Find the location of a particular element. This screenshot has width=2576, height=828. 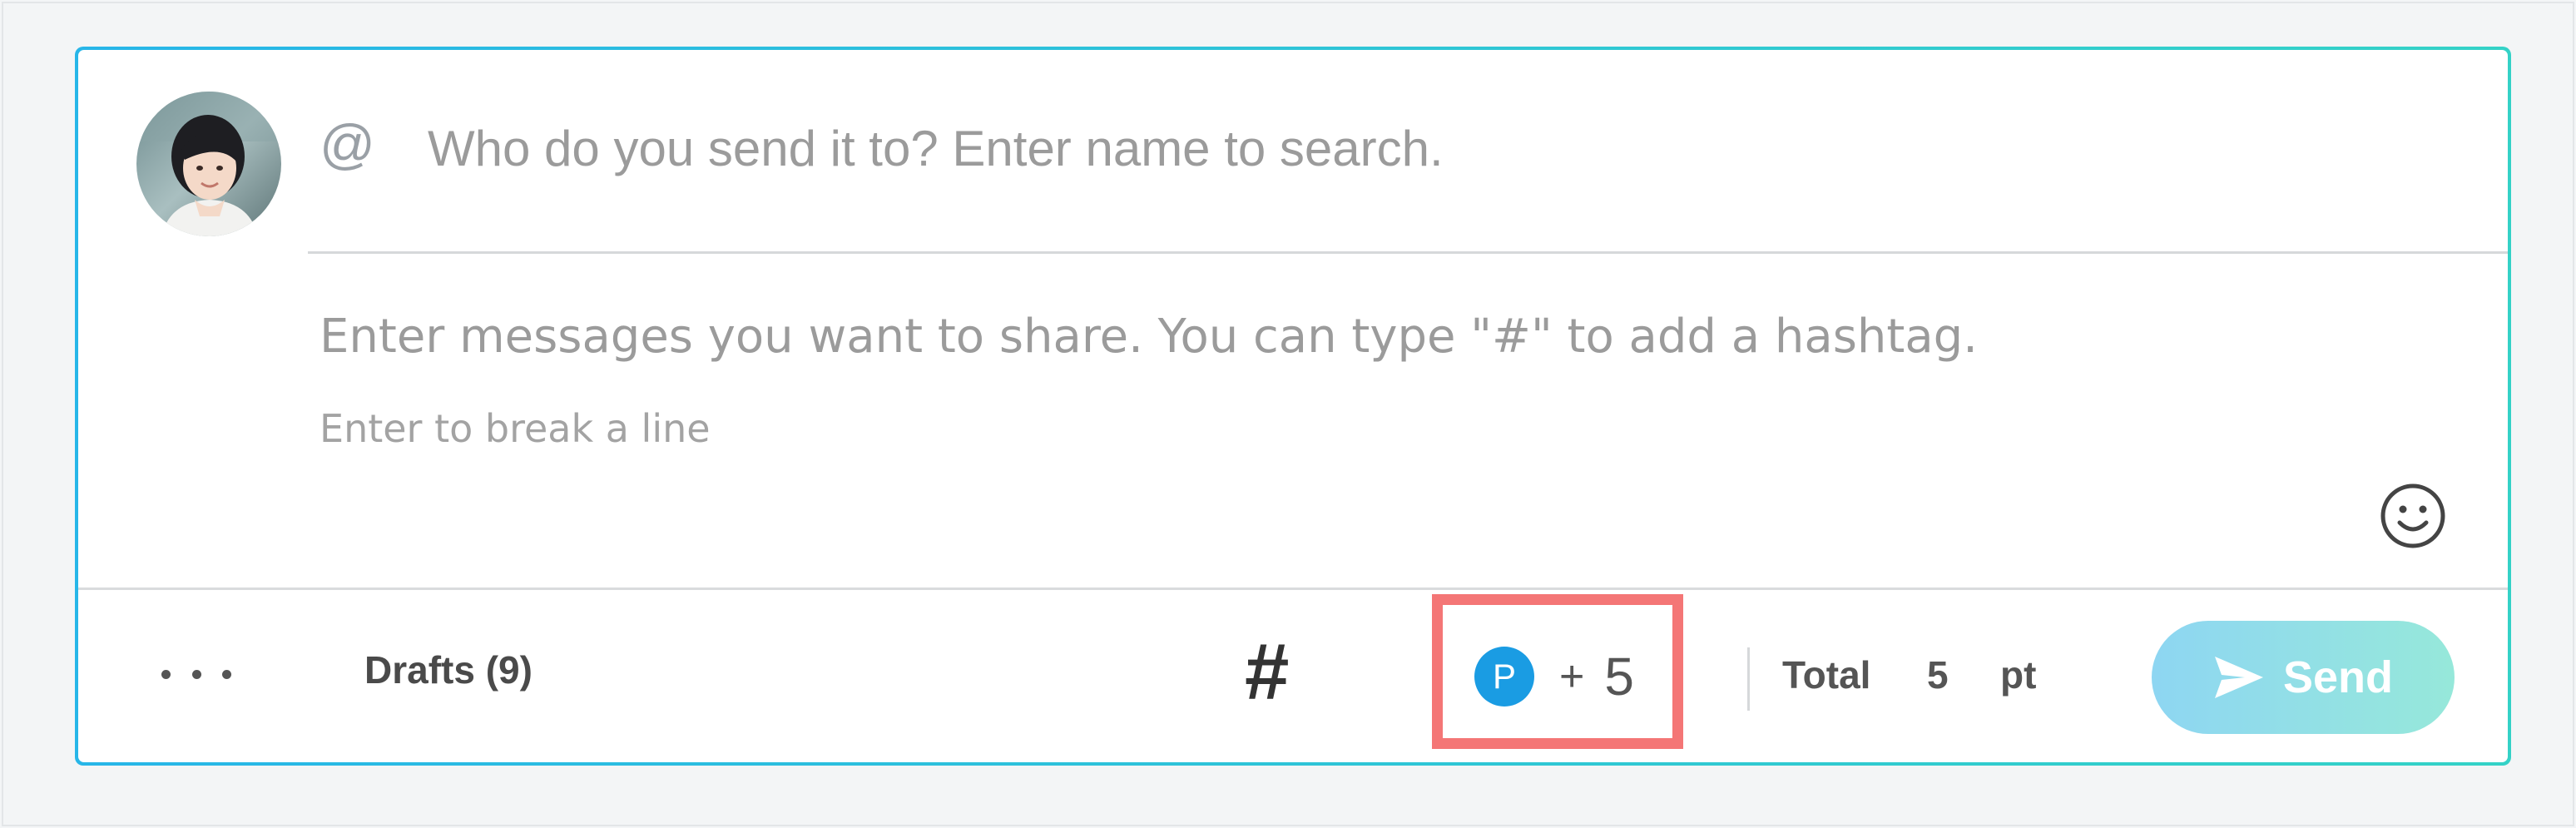

line-break-hint: Enter to break a line is located at coordinates (515, 428).